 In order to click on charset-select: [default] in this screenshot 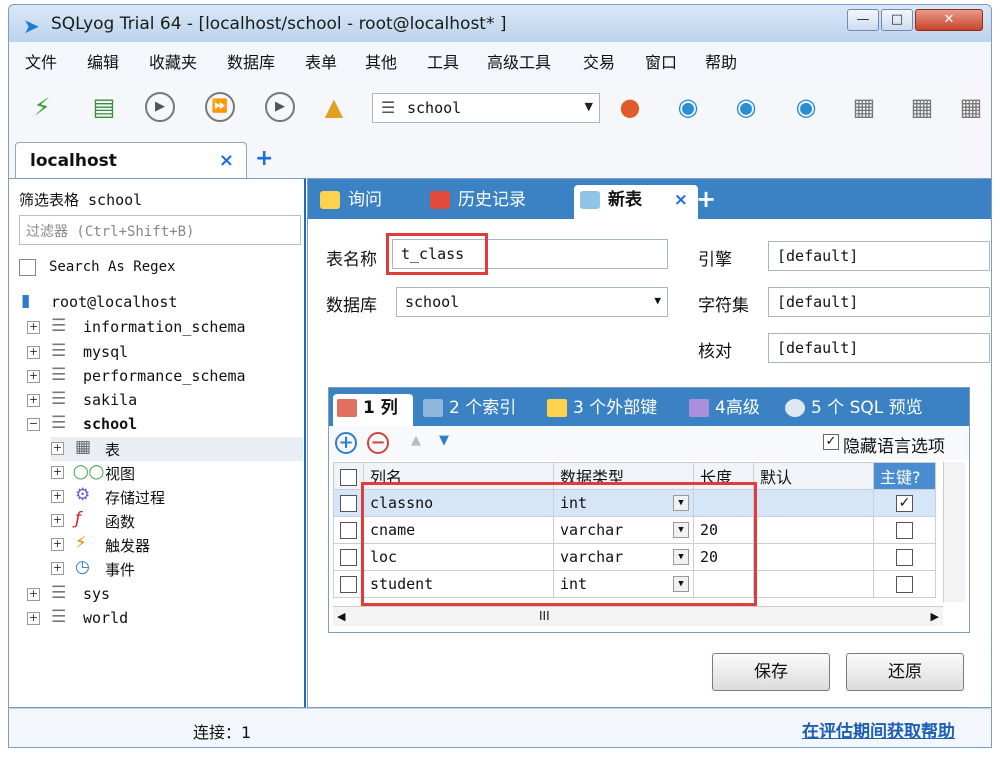, I will do `click(879, 302)`.